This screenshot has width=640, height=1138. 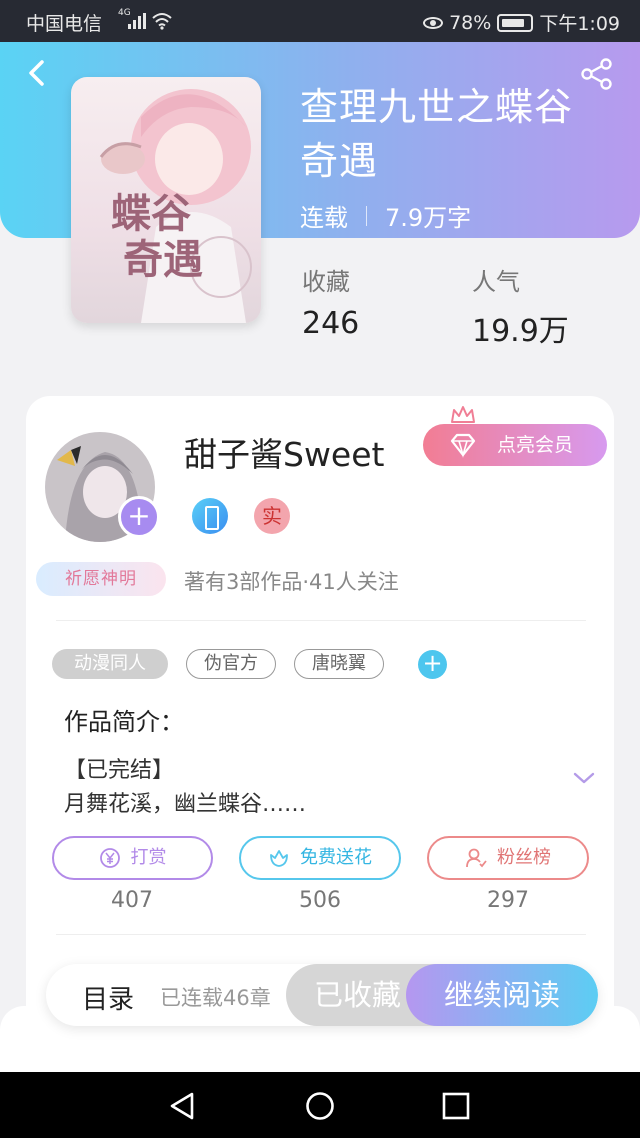 I want to click on fan-ranking-label: 粉丝榜, so click(x=524, y=857).